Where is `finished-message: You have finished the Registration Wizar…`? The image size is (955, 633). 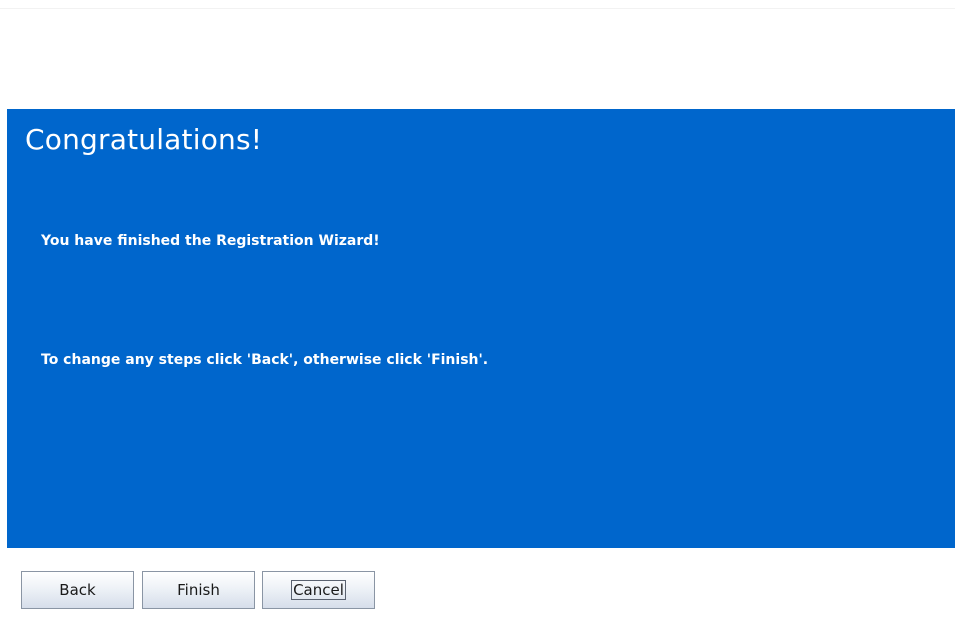
finished-message: You have finished the Registration Wizar… is located at coordinates (210, 241).